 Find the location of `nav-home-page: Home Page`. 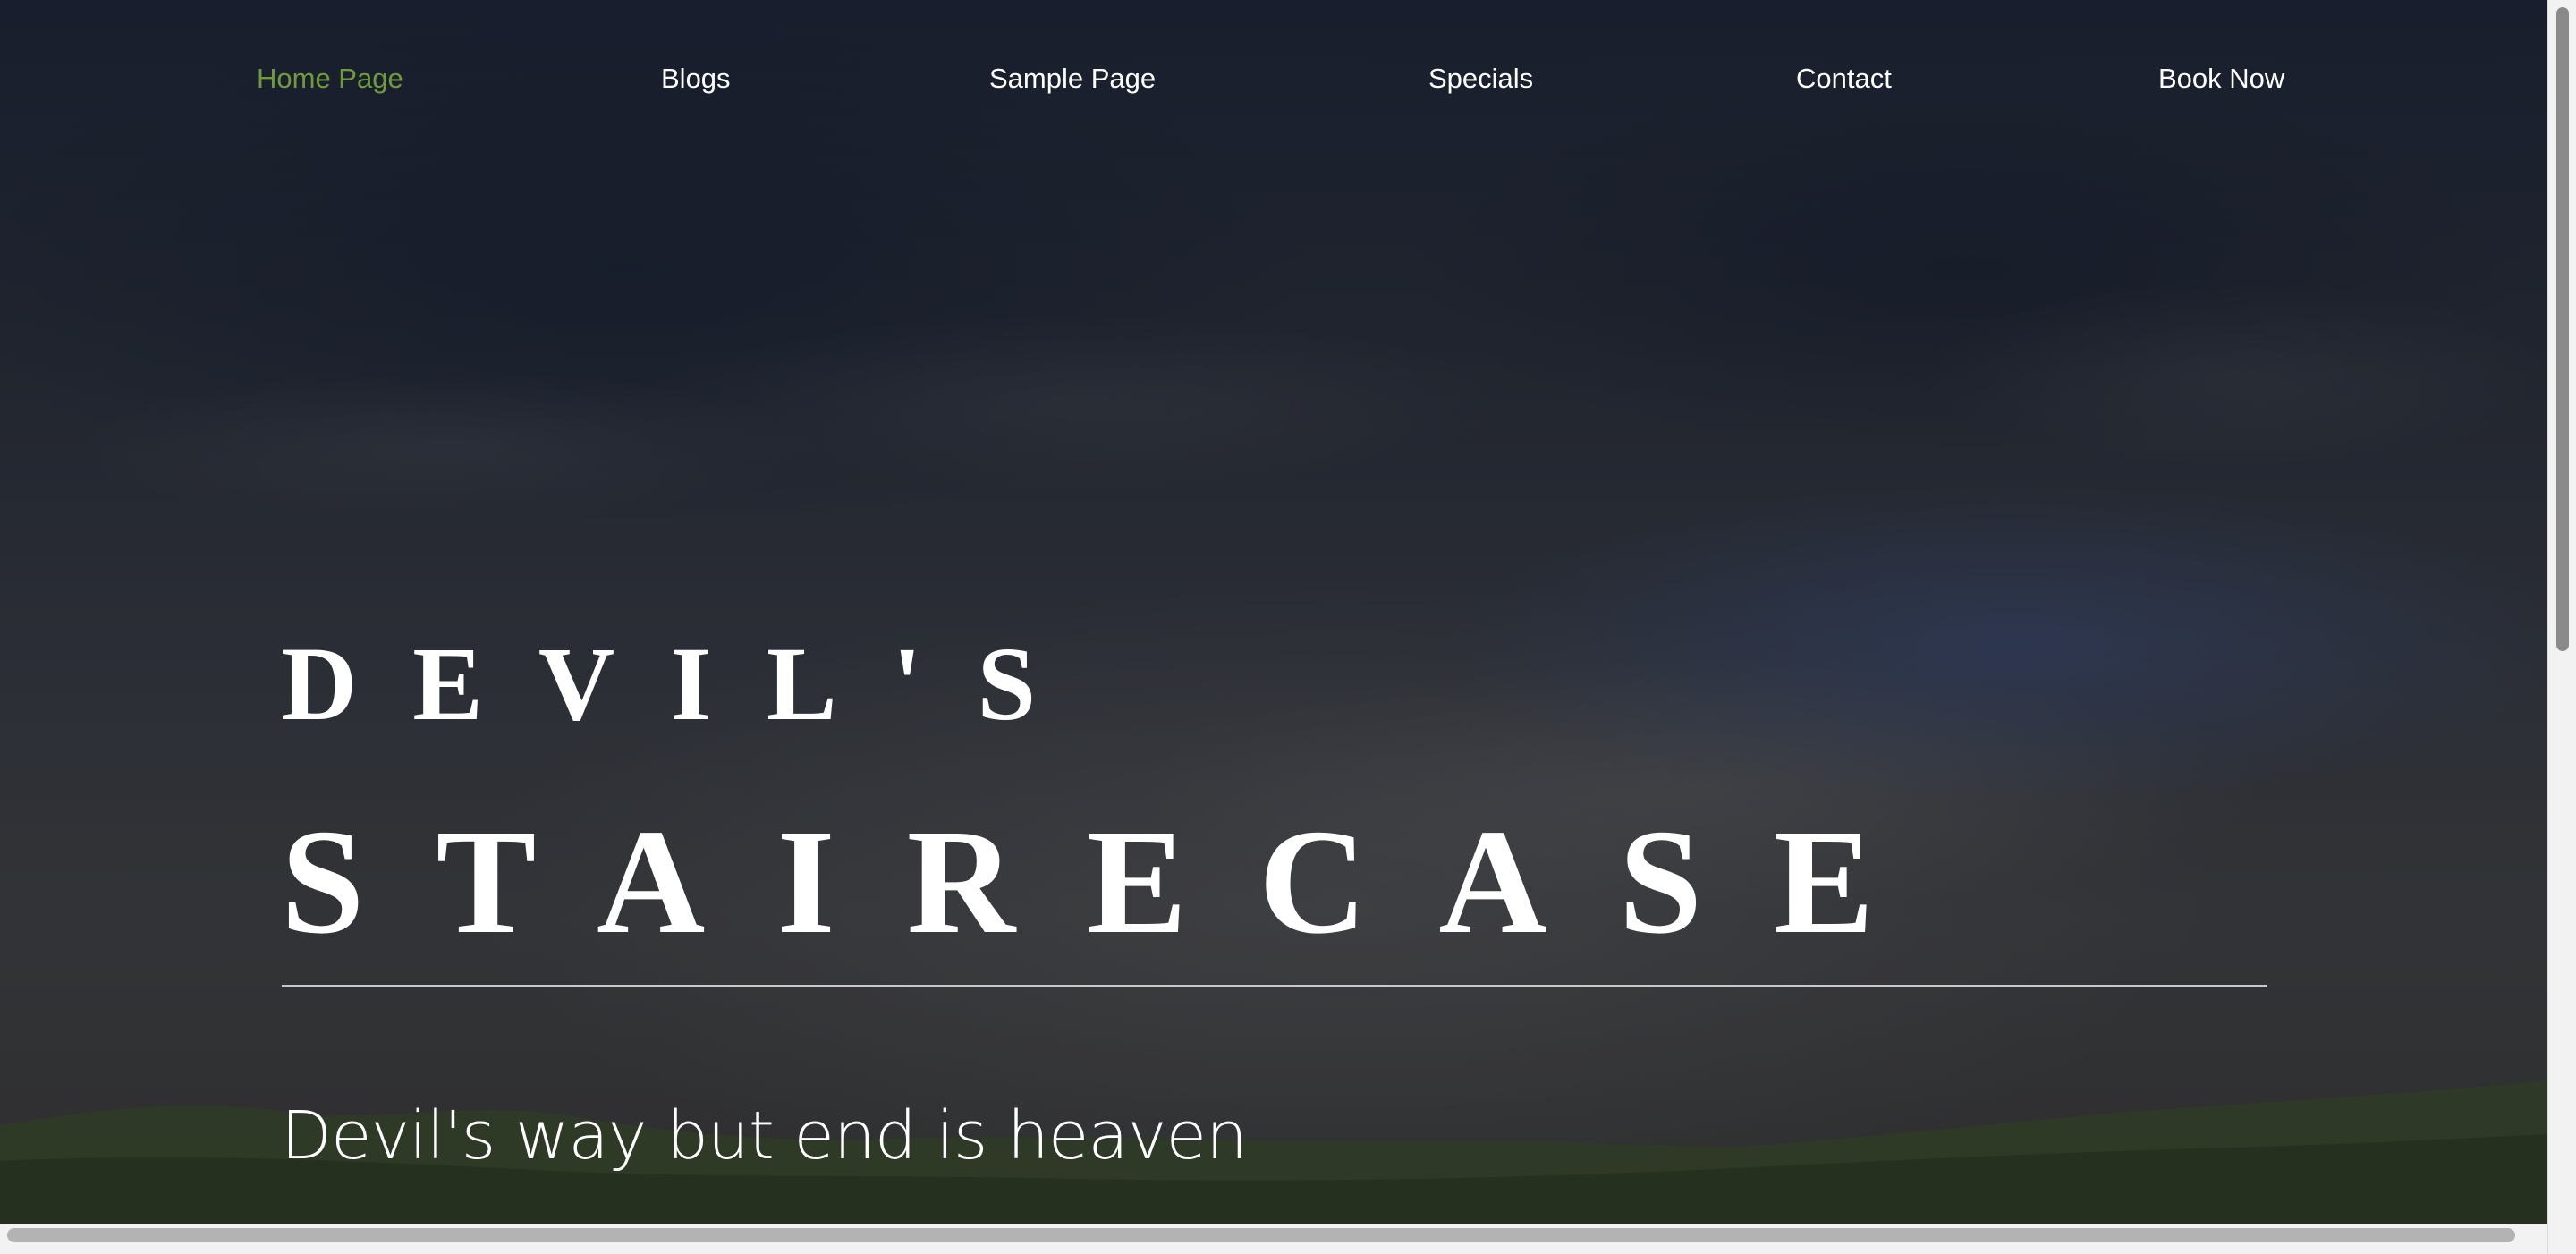

nav-home-page: Home Page is located at coordinates (330, 78).